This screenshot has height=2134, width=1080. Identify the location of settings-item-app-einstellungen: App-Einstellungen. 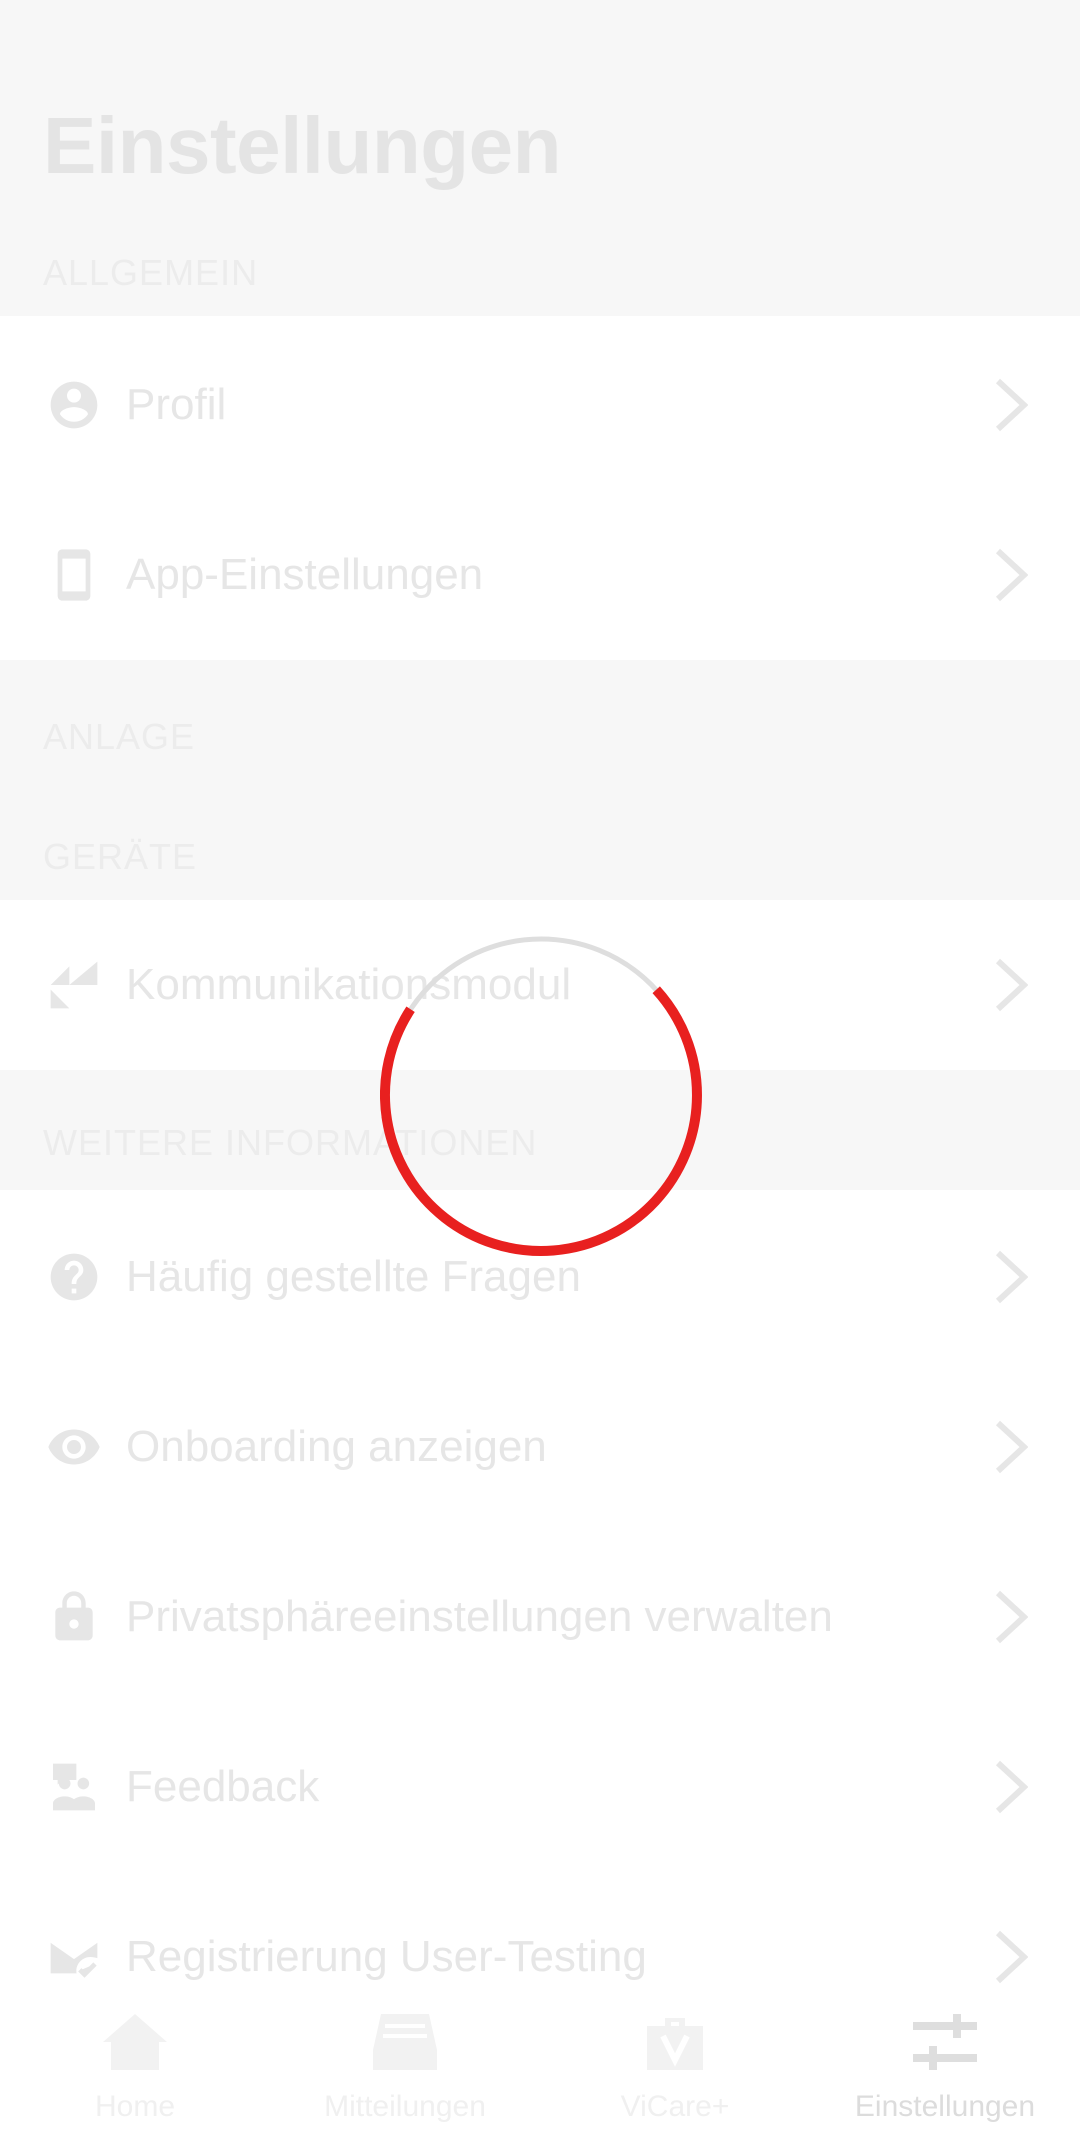
(540, 575).